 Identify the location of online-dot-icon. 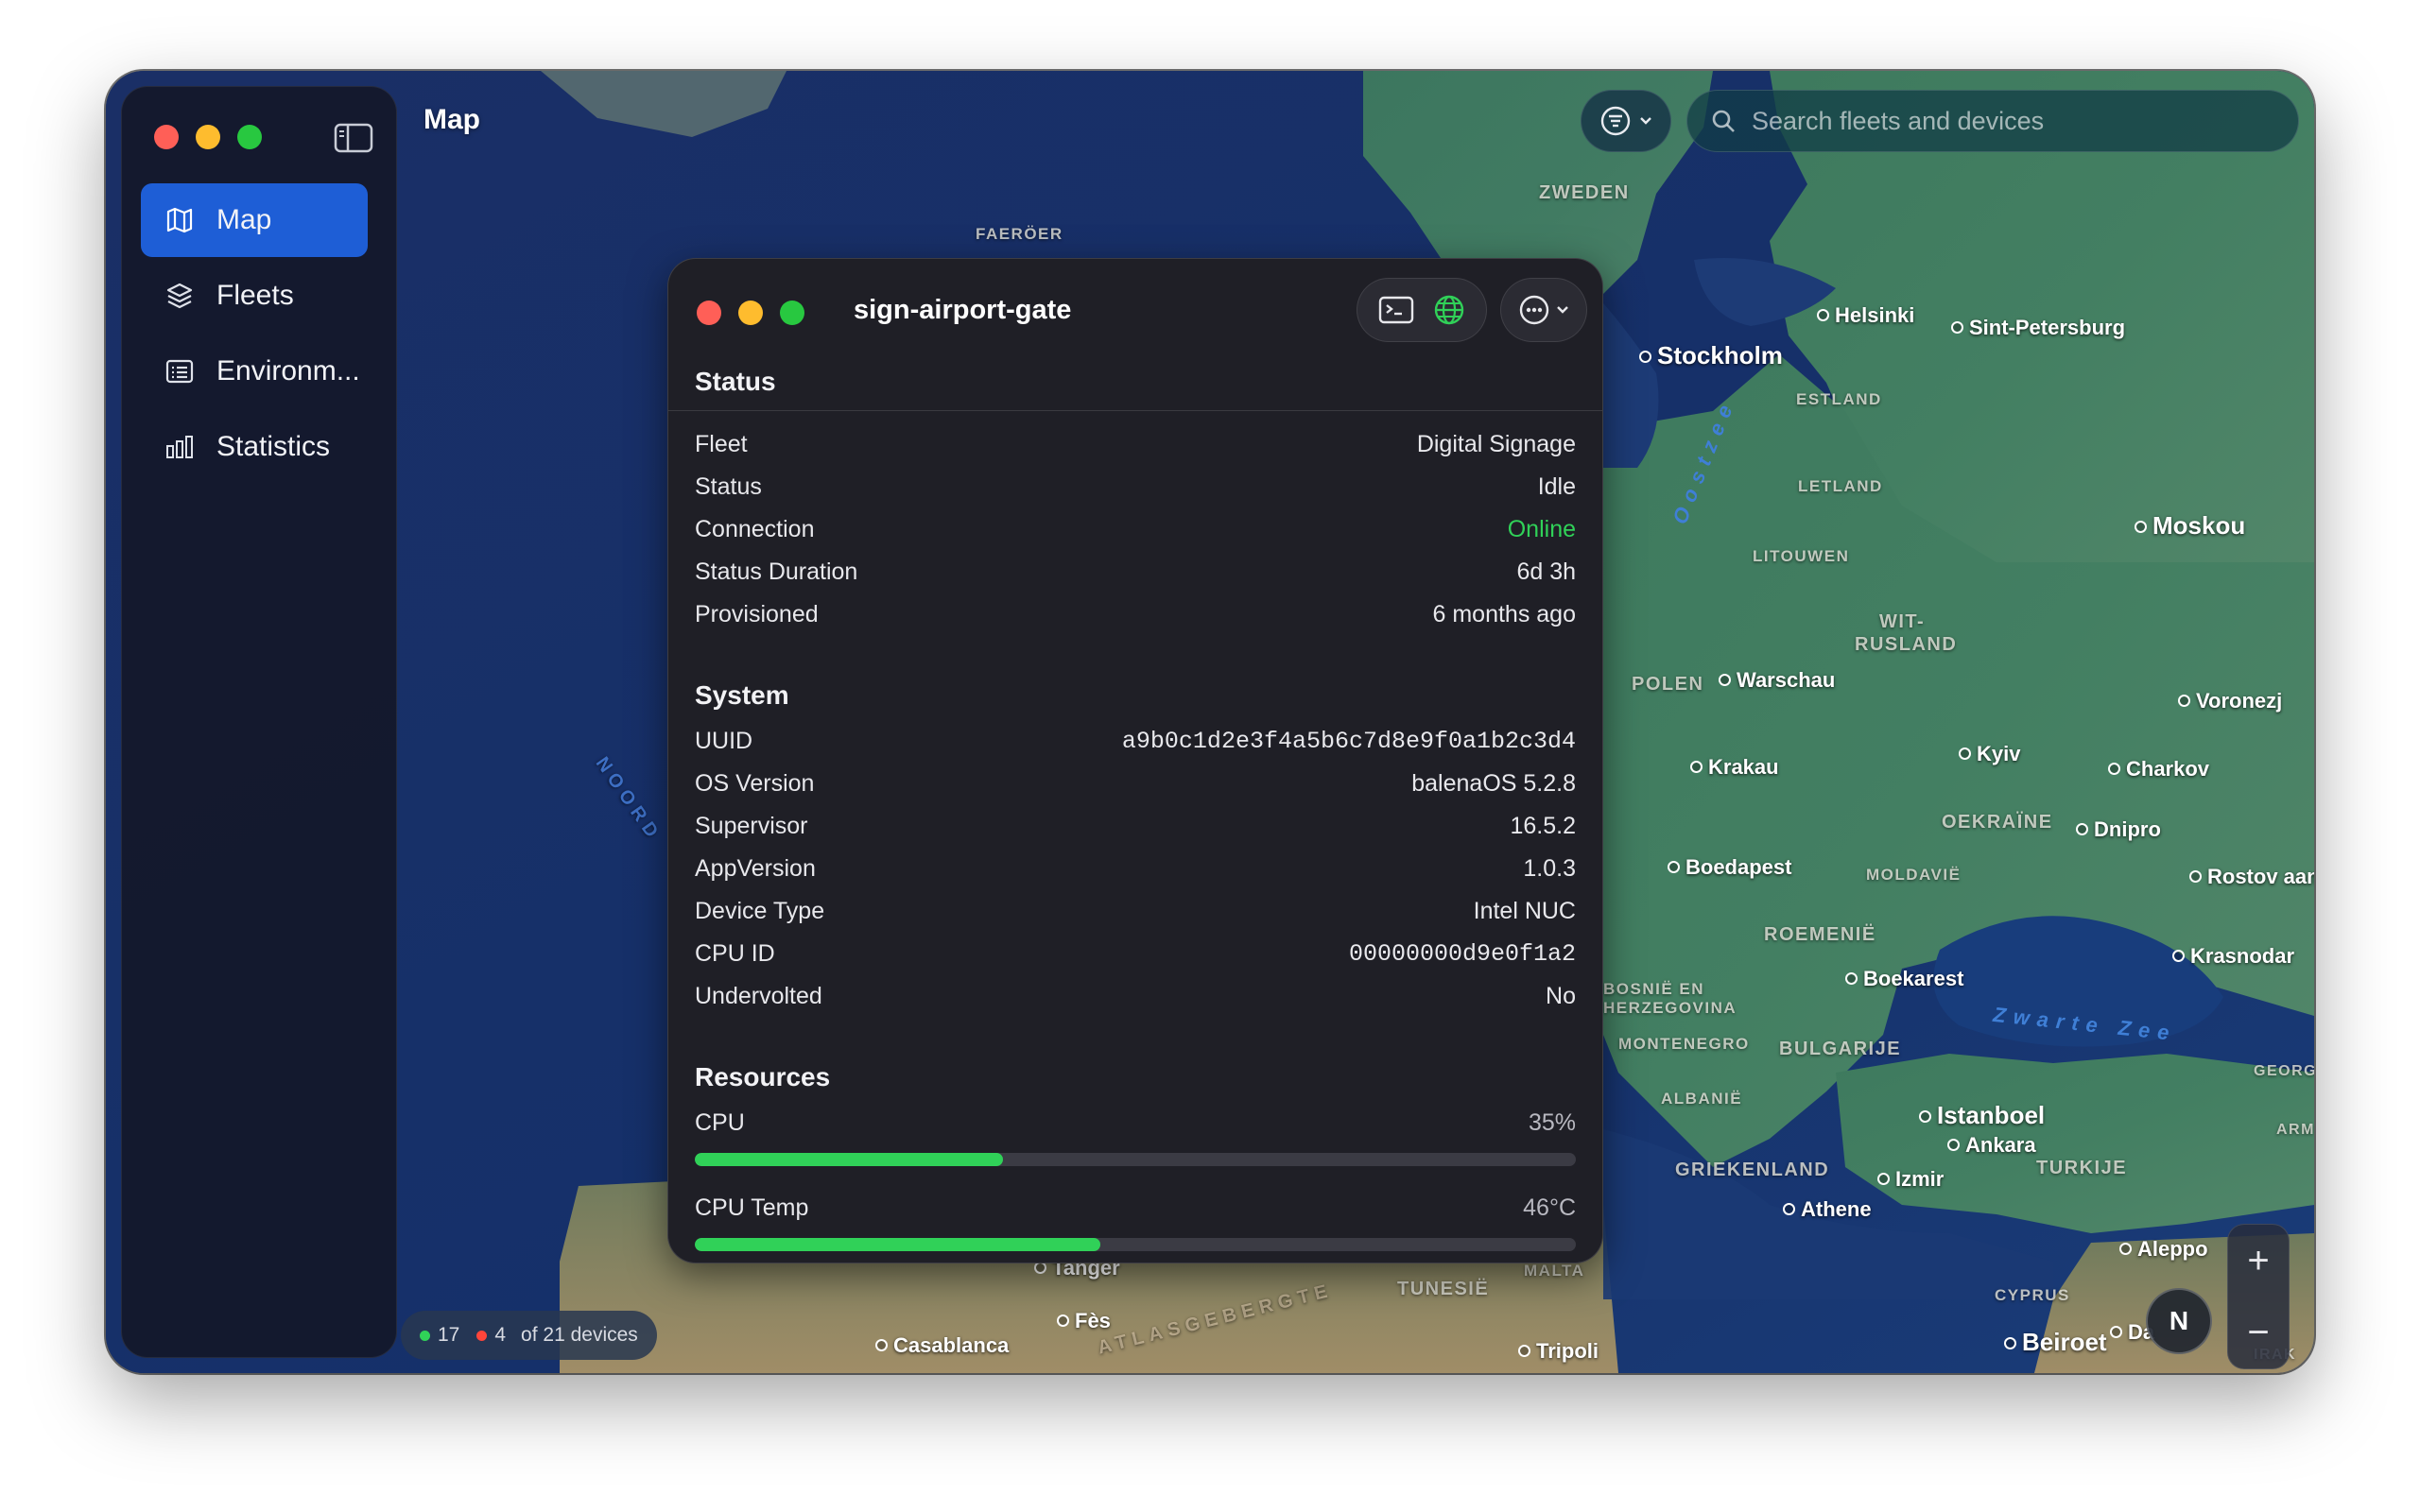
(425, 1335).